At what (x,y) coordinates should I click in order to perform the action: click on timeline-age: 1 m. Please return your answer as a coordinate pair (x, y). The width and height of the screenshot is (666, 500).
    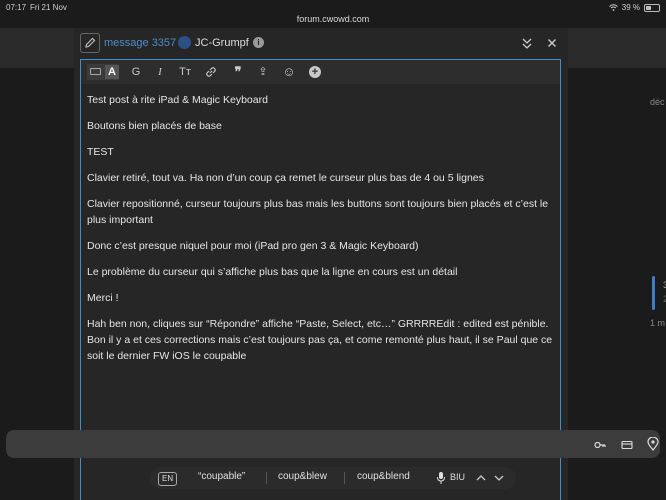
    Looking at the image, I should click on (658, 323).